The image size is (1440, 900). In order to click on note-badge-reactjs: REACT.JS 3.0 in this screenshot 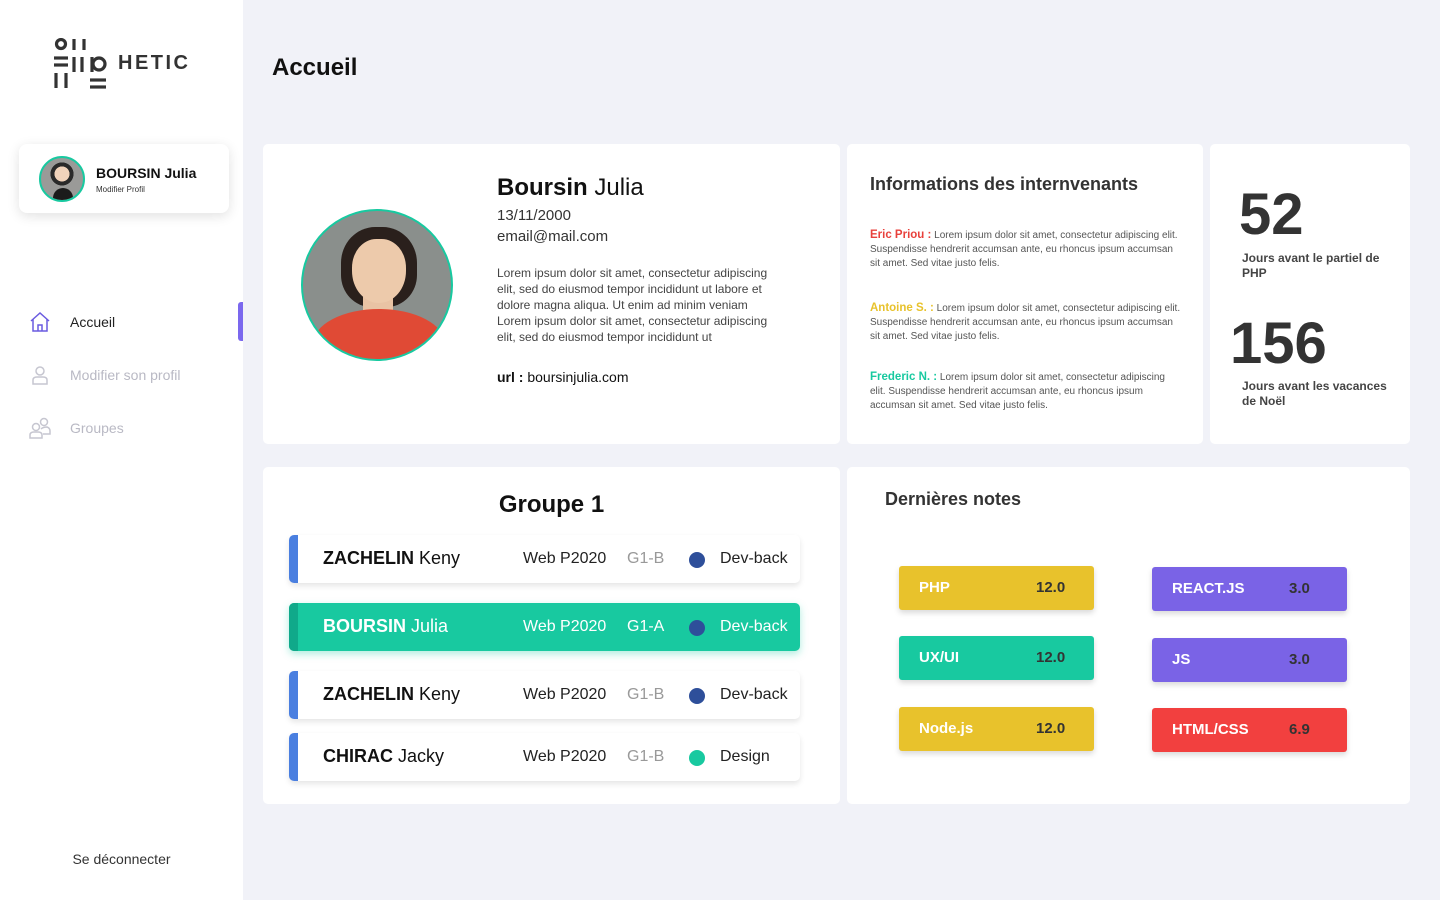, I will do `click(1249, 589)`.